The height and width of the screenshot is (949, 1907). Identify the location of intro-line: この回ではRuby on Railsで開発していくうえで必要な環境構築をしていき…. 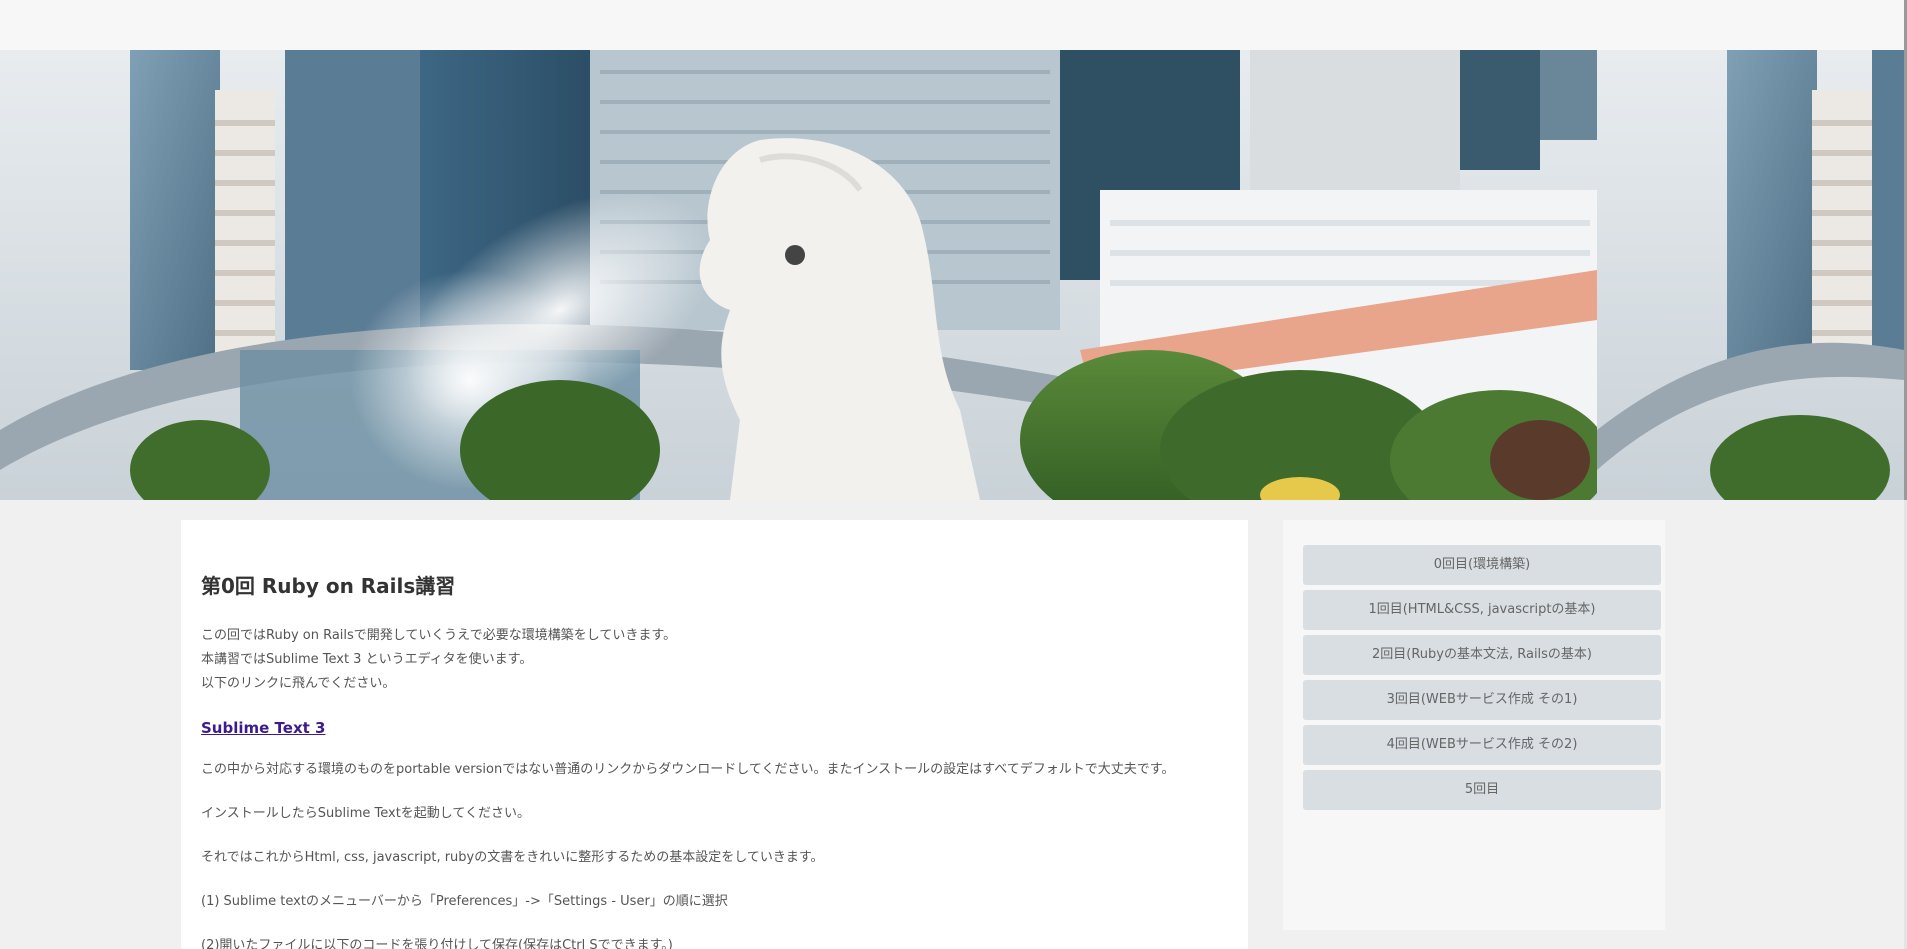
(439, 635).